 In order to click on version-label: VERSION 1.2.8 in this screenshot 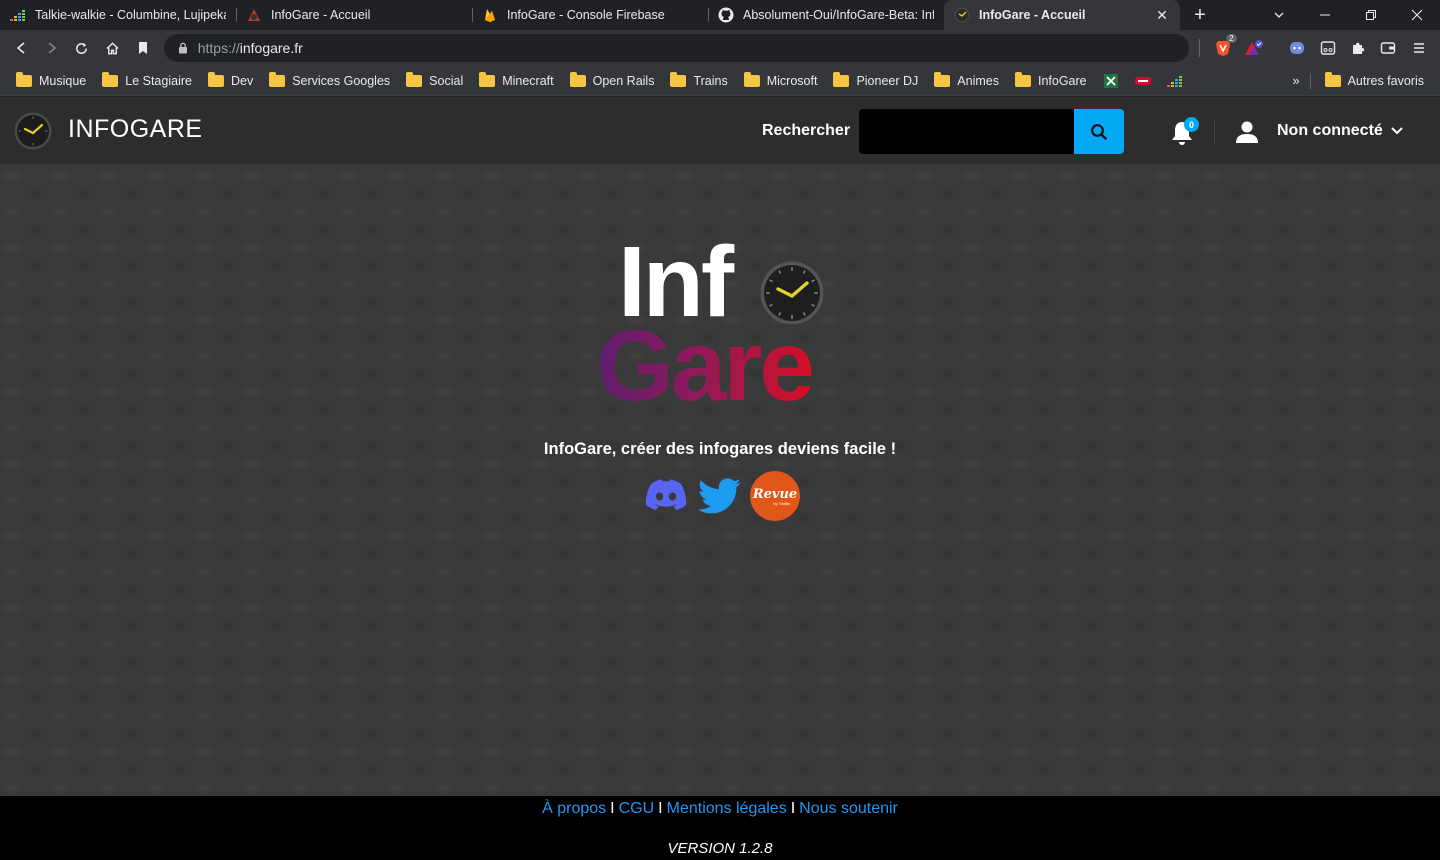, I will do `click(720, 848)`.